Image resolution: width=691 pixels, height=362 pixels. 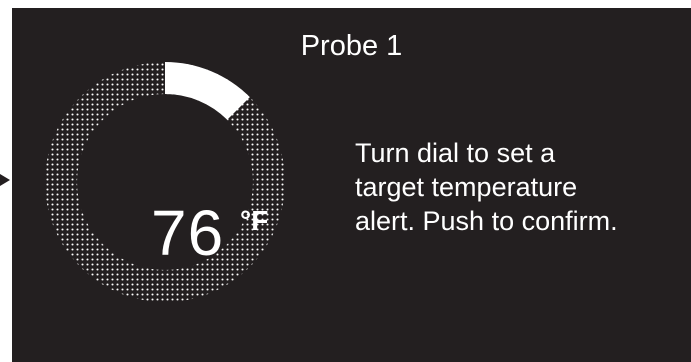 I want to click on instructions-line-1: Turn dial to set a, so click(x=455, y=153).